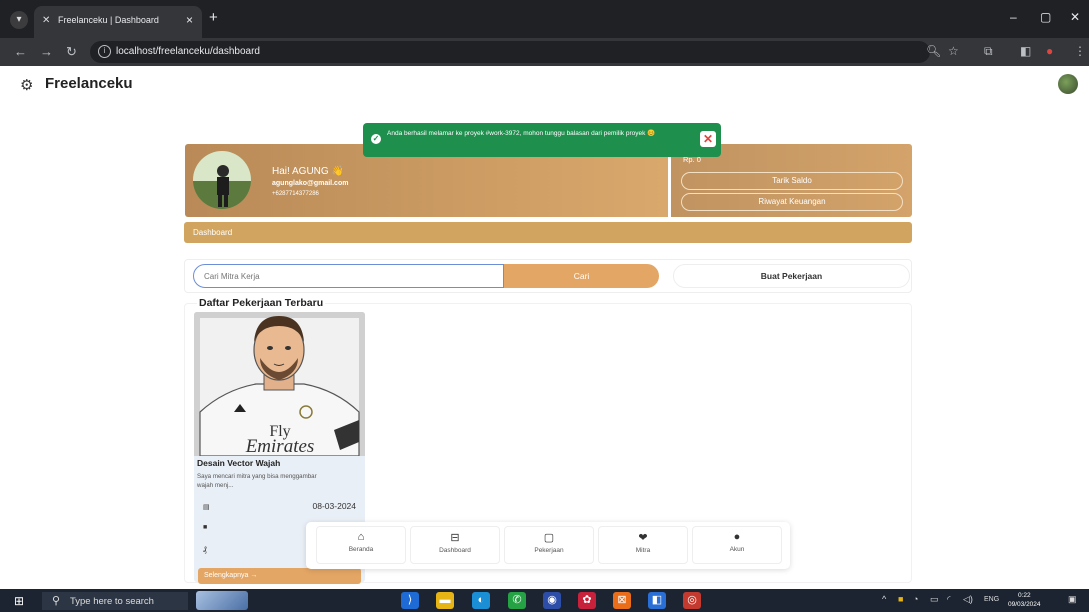 The image size is (1089, 612). I want to click on new-tab-icon: +, so click(213, 17).